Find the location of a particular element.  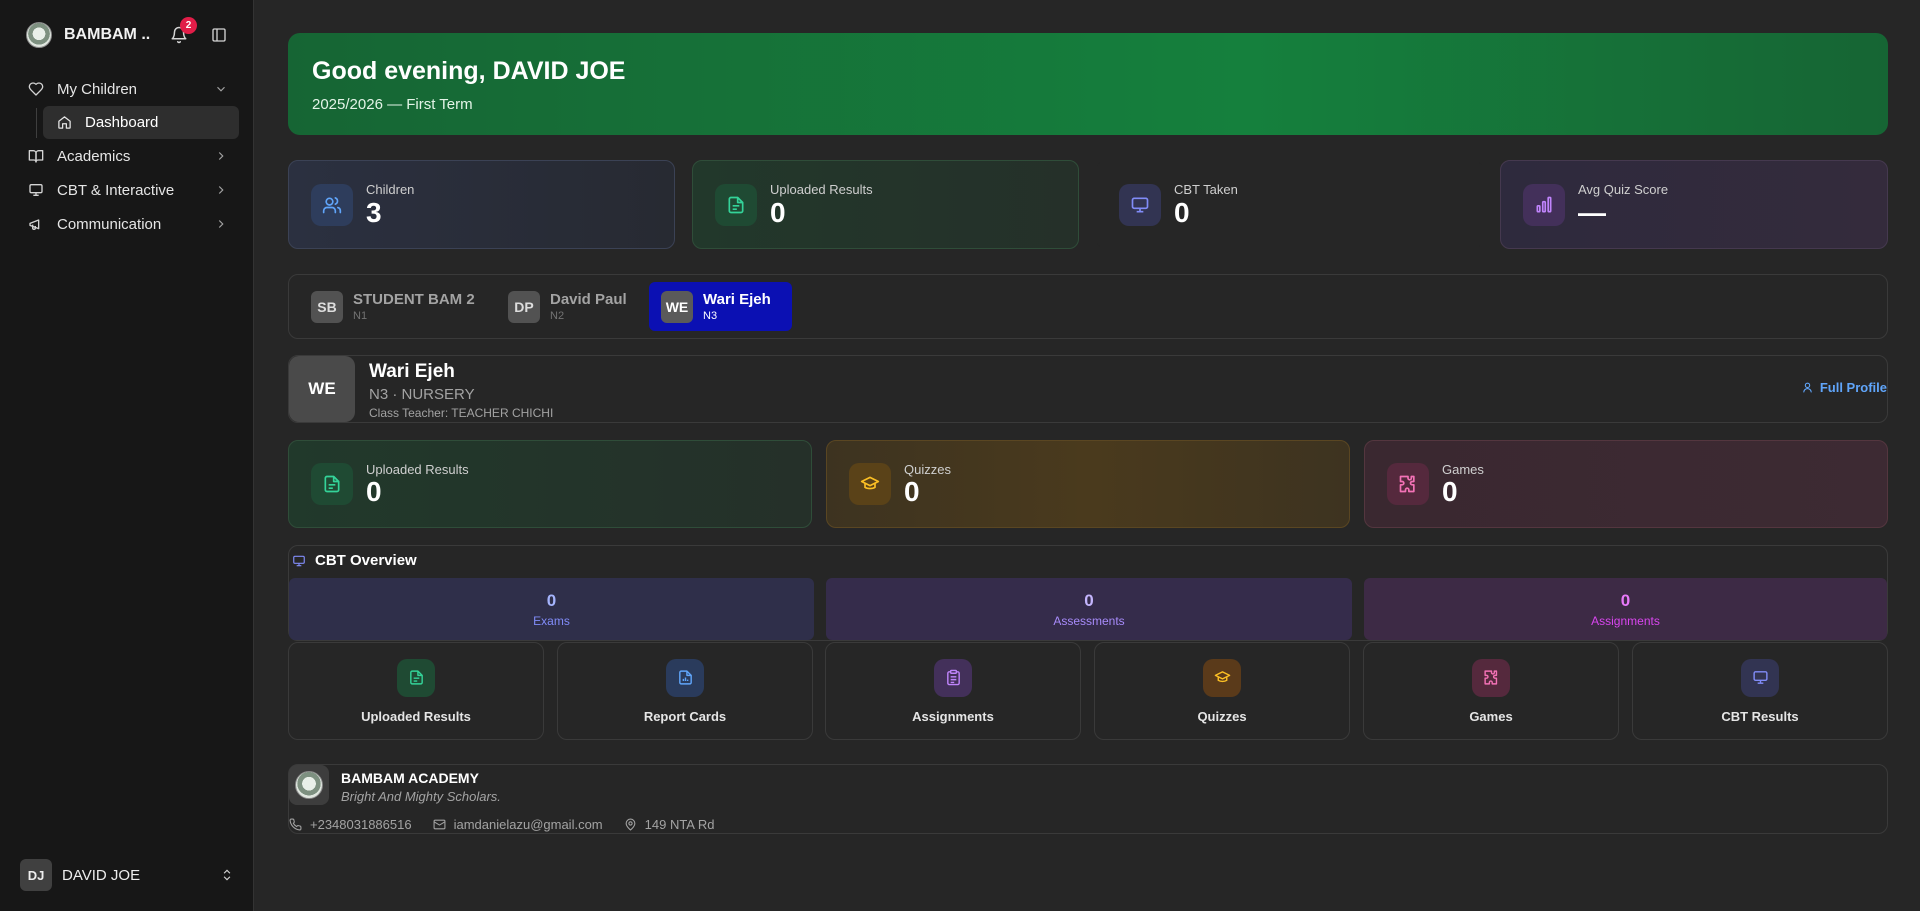

quick-action-label: Assignments is located at coordinates (953, 716).